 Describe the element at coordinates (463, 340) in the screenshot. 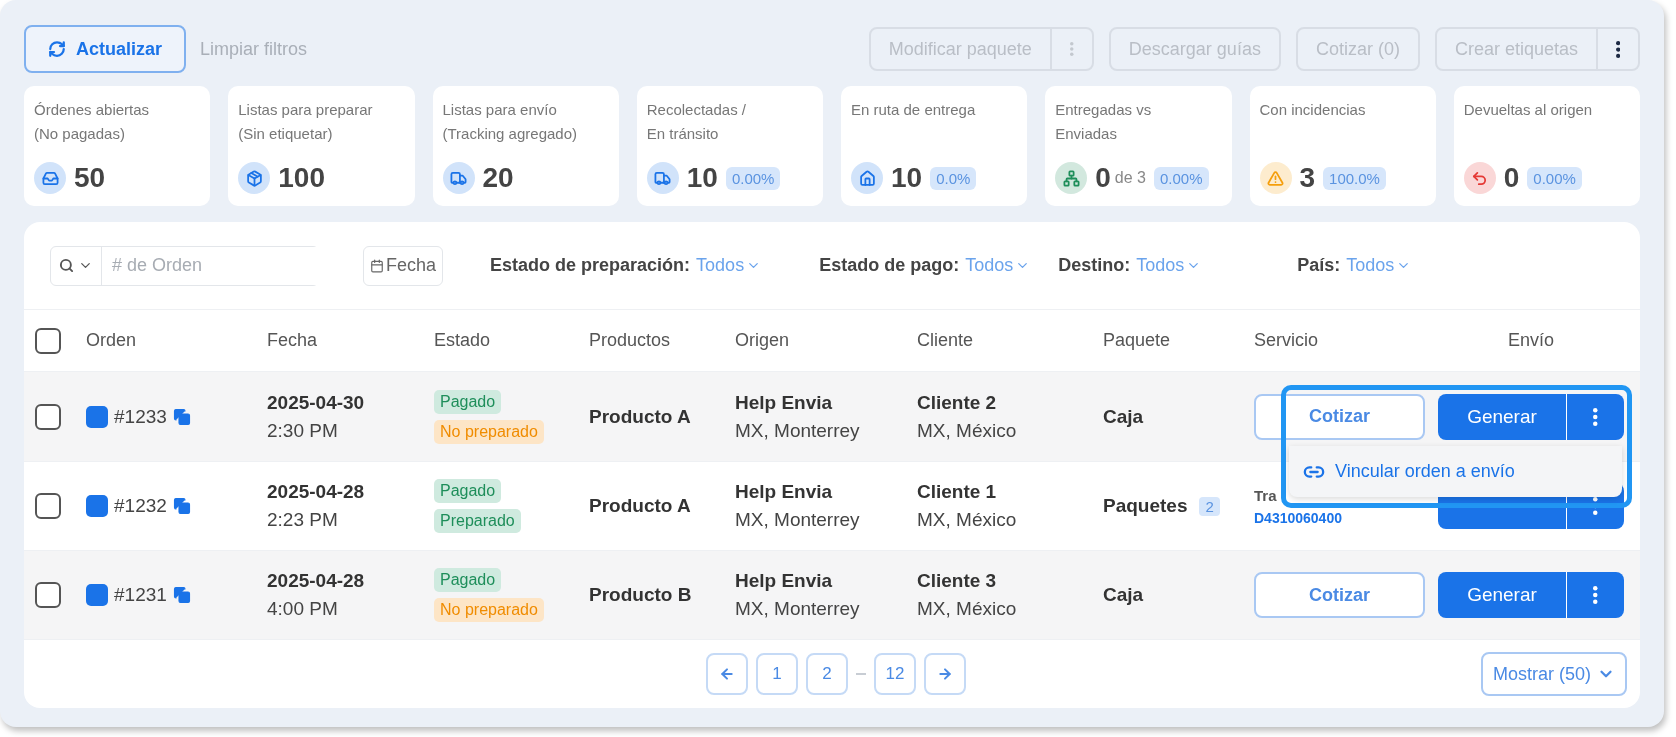

I see `column-header: Estado` at that location.